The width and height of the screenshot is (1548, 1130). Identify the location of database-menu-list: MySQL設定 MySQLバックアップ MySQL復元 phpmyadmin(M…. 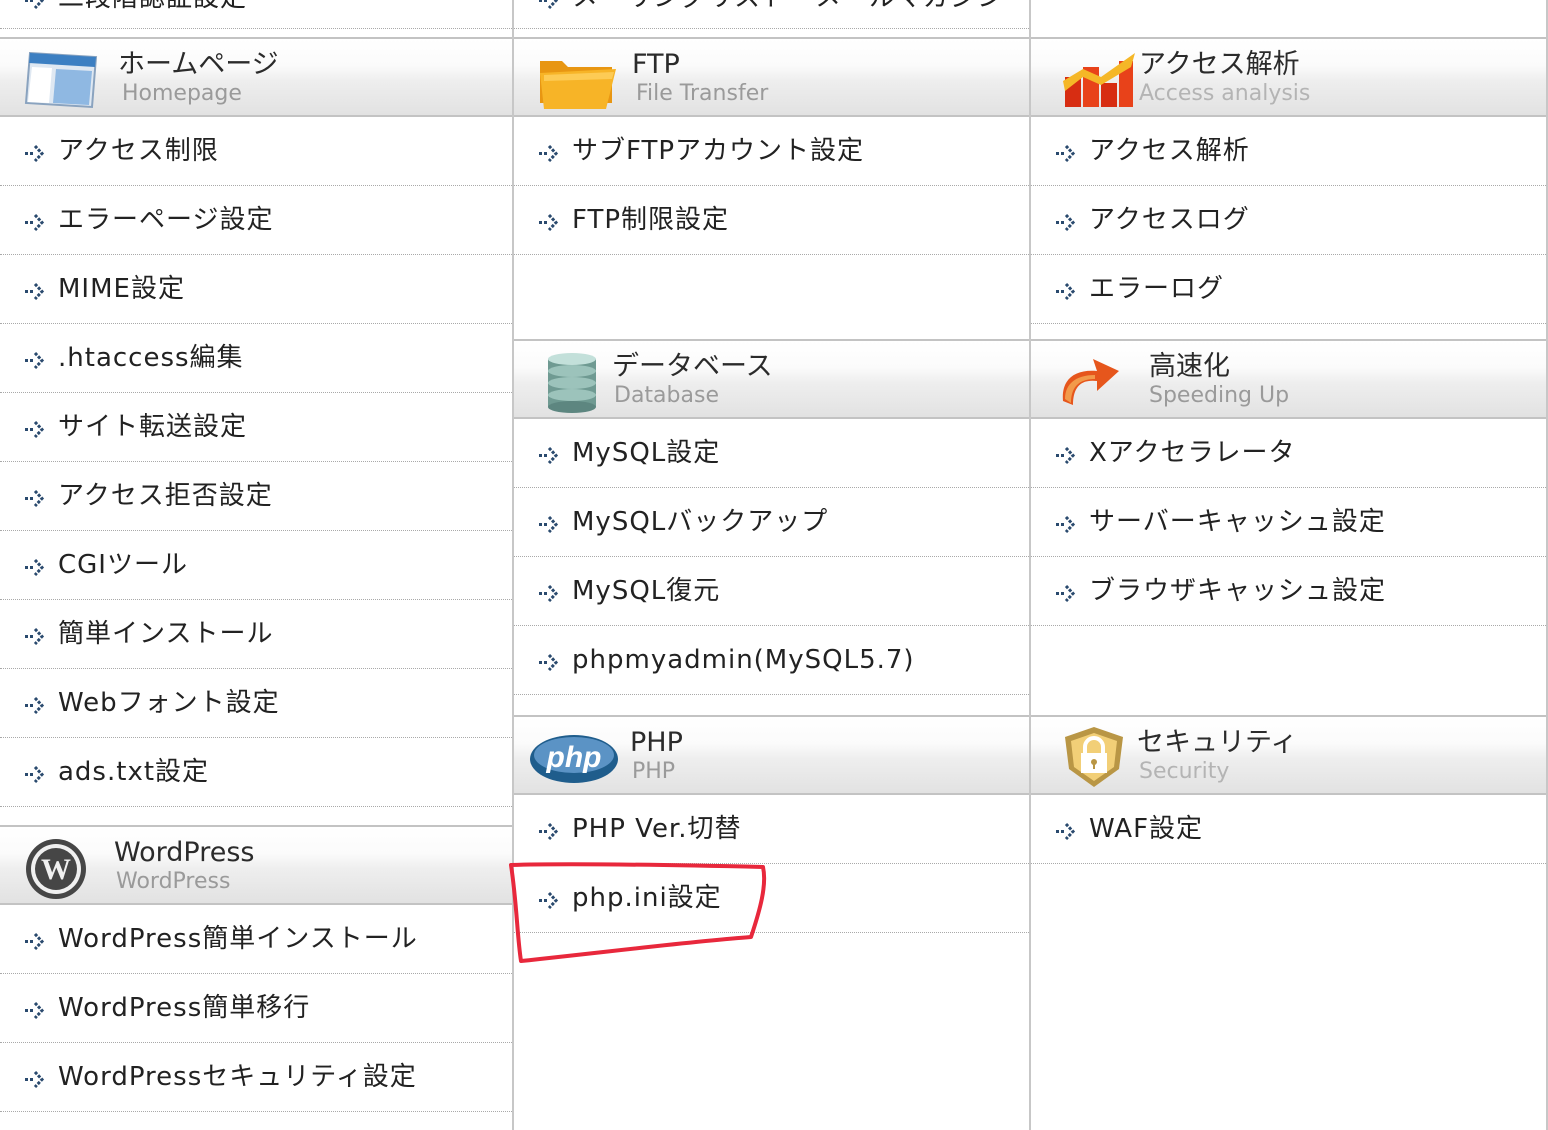
(771, 557).